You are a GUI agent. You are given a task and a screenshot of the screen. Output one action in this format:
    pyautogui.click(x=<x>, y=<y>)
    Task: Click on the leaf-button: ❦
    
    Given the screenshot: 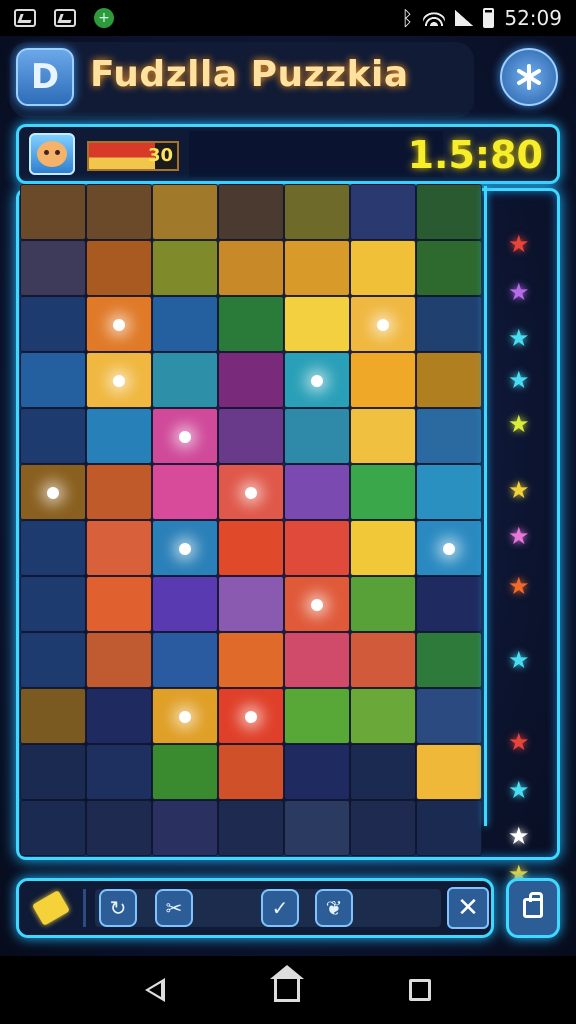 What is the action you would take?
    pyautogui.click(x=334, y=908)
    